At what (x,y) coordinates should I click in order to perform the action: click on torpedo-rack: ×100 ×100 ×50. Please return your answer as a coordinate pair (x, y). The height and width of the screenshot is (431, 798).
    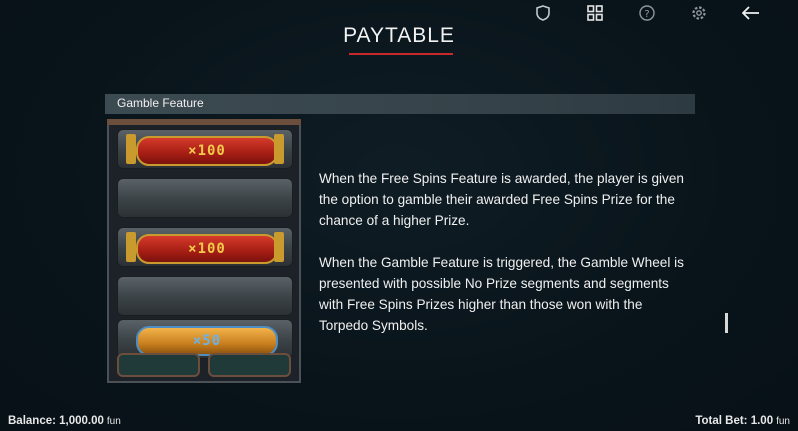
    Looking at the image, I should click on (204, 251).